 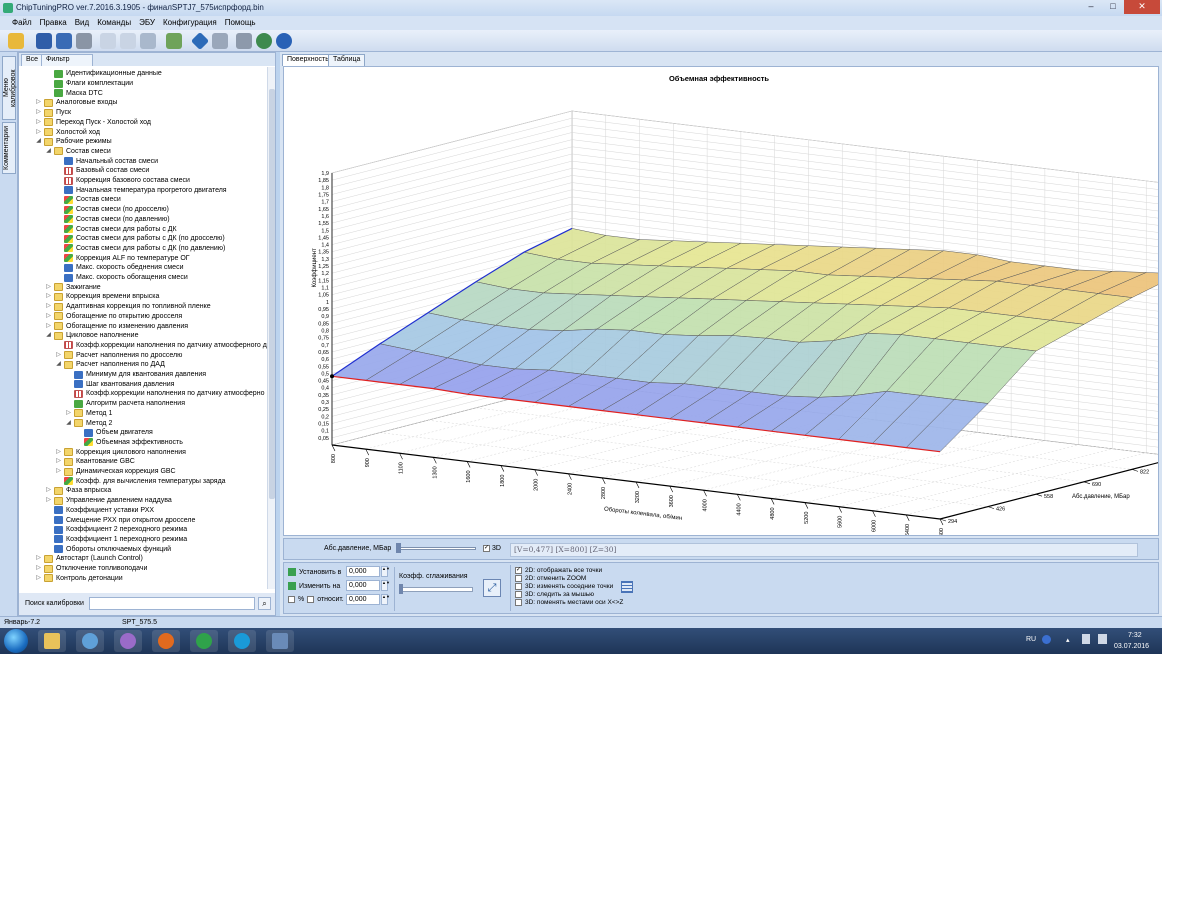 I want to click on undo-icon, so click(x=148, y=41).